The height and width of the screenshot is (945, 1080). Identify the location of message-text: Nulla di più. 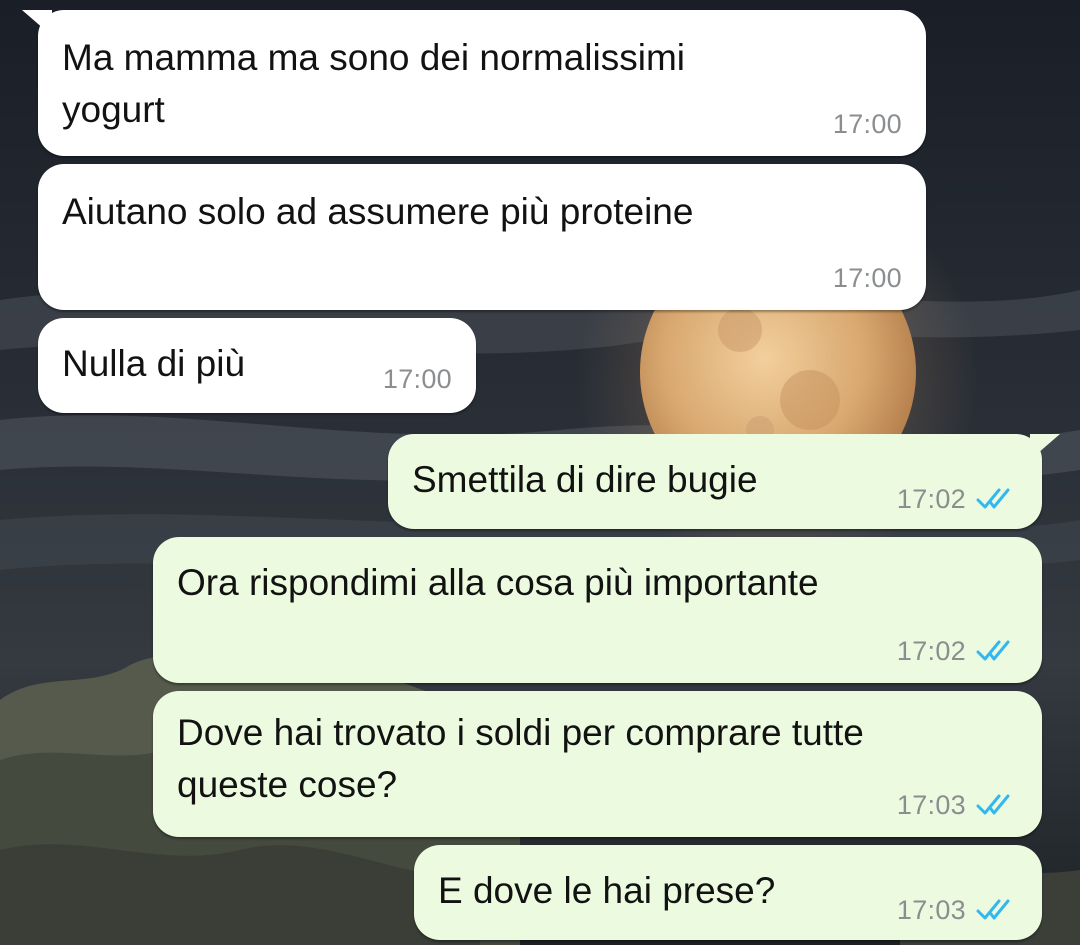
(154, 363).